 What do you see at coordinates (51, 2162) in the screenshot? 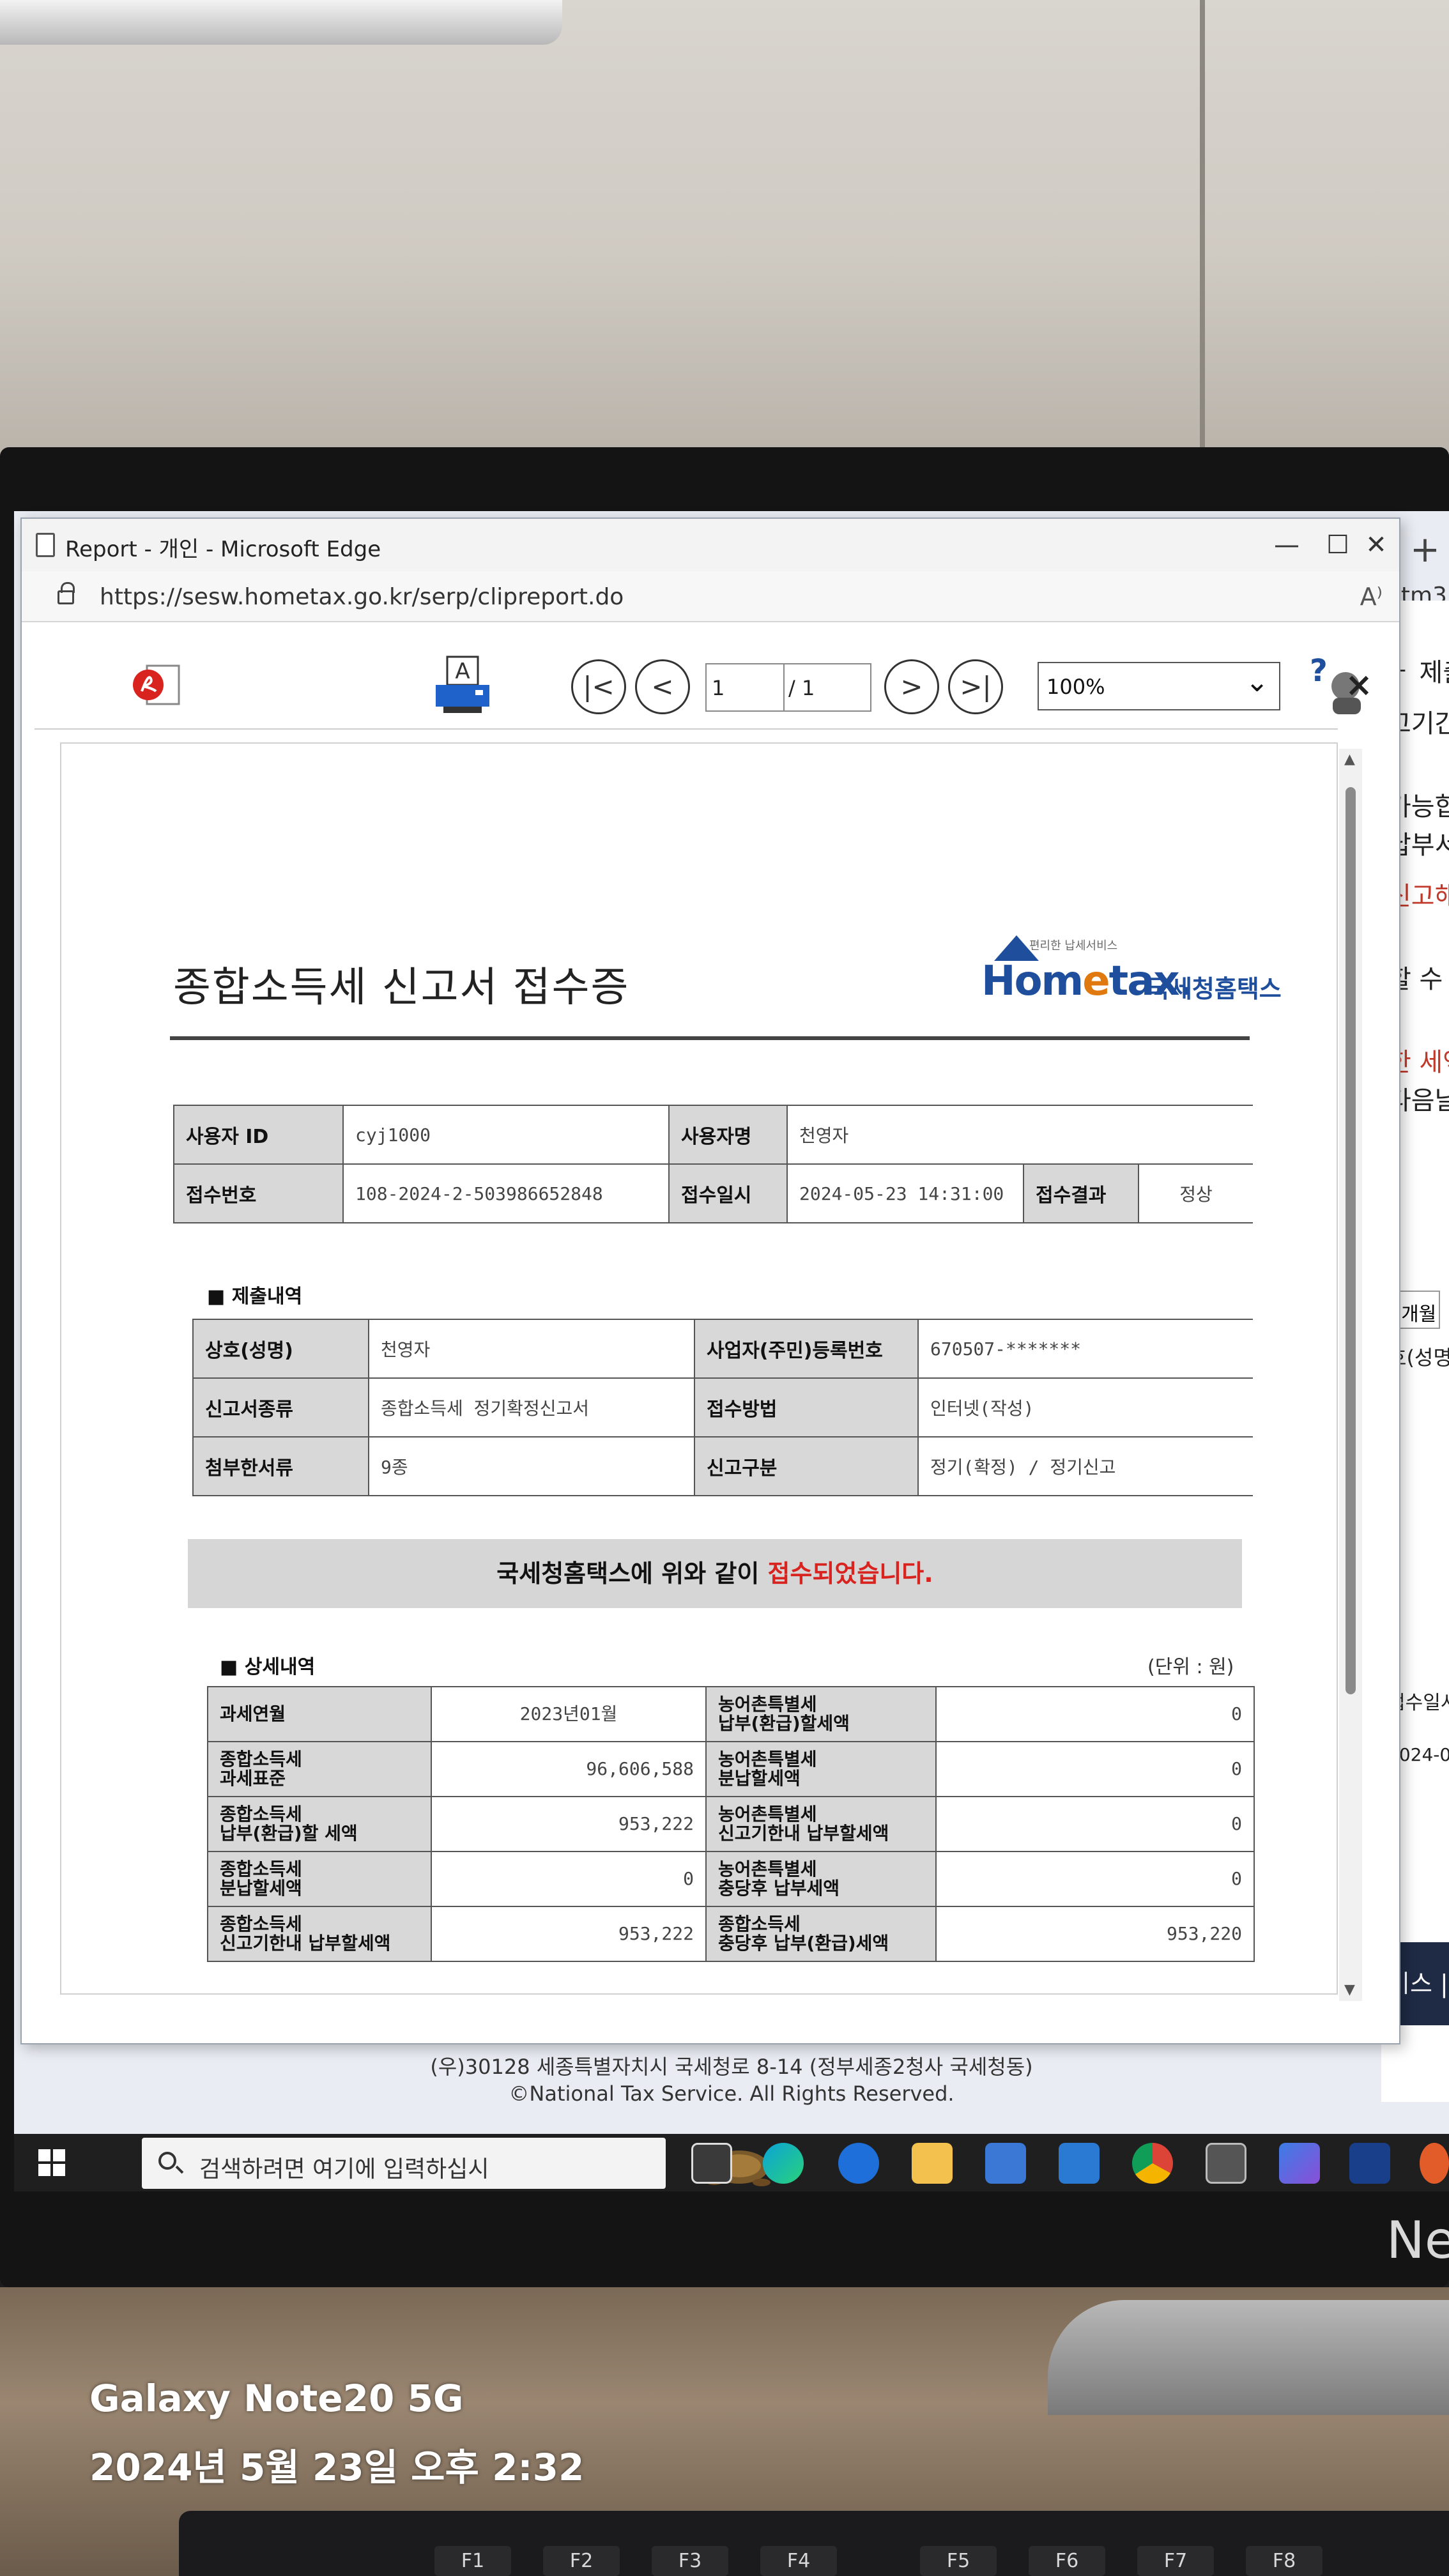
I see `windows-start-icon` at bounding box center [51, 2162].